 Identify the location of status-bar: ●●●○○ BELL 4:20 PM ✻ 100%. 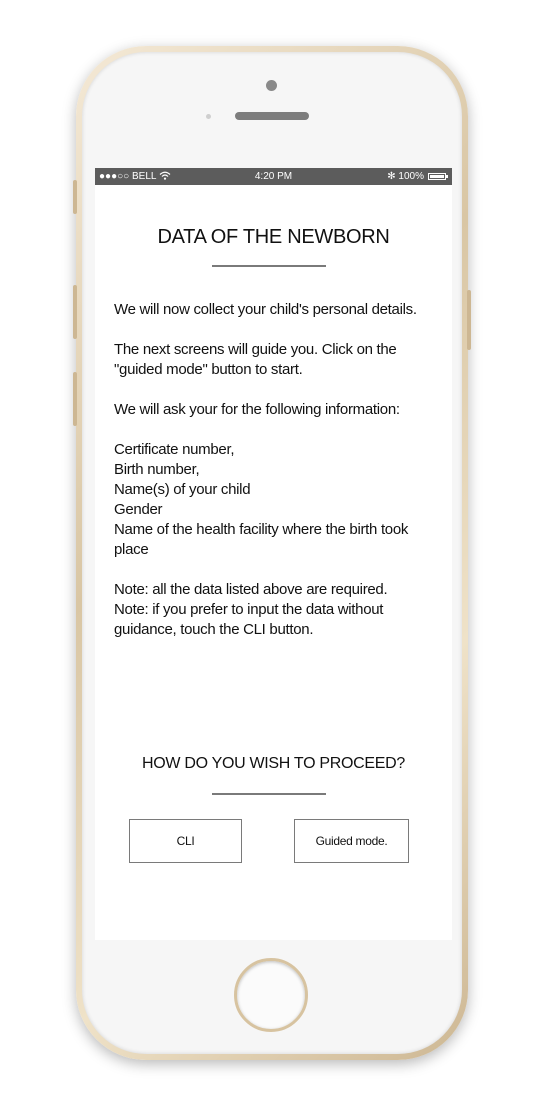
(273, 176).